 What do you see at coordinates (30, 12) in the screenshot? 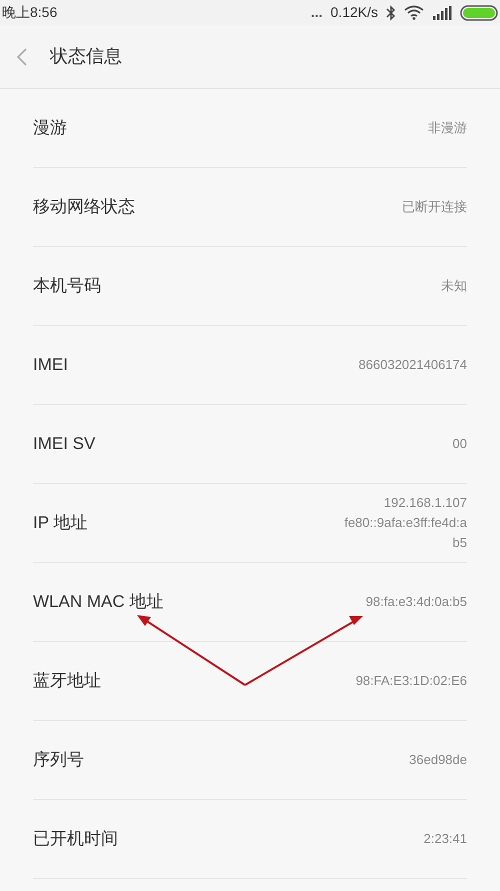
I see `status-time: 晚上8:56` at bounding box center [30, 12].